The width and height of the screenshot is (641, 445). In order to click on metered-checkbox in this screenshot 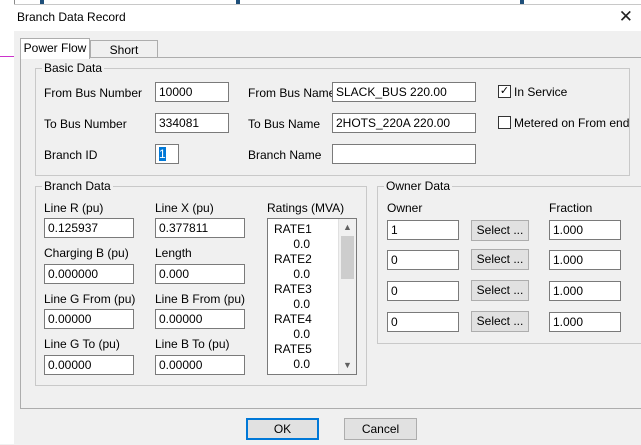, I will do `click(504, 122)`.